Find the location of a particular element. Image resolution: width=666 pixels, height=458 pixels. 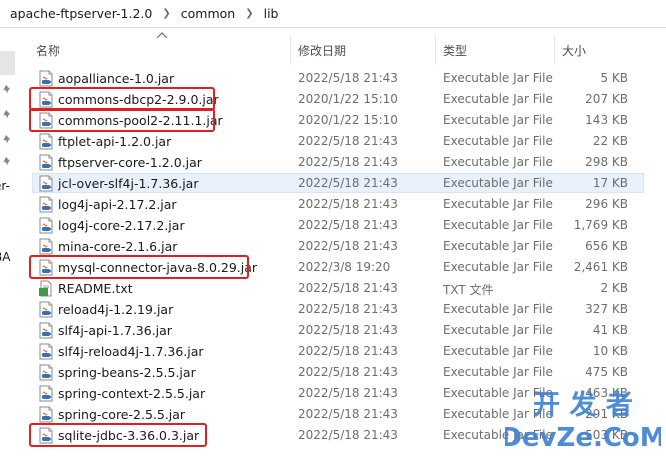

file-size: 475 KB is located at coordinates (606, 372).